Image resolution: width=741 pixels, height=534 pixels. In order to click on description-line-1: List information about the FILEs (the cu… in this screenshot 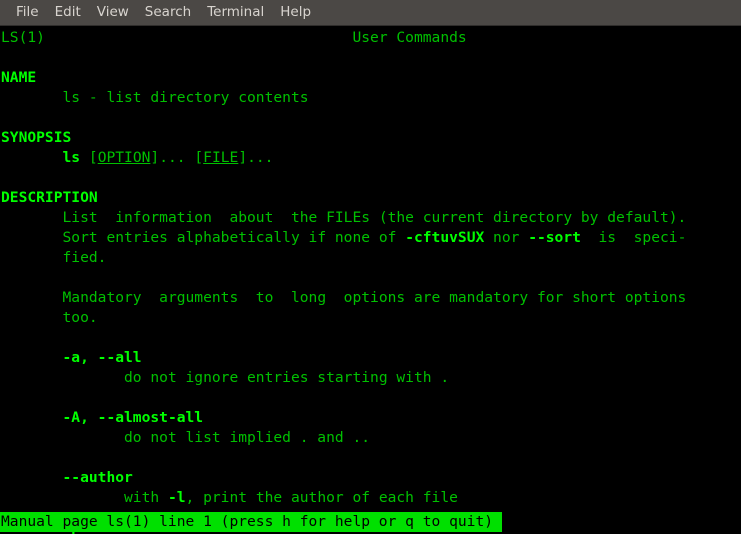, I will do `click(370, 218)`.